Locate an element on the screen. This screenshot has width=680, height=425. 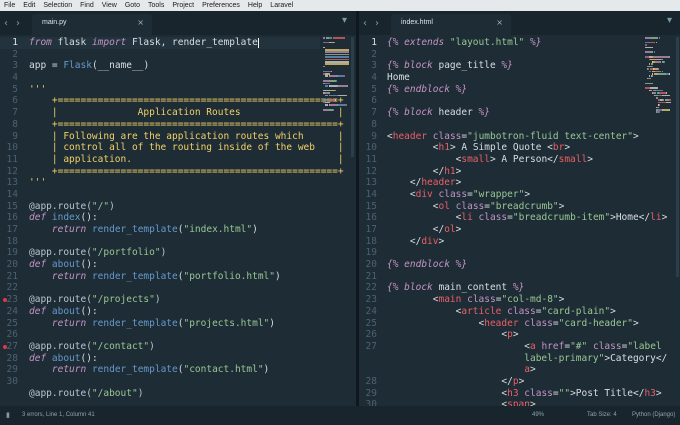
code-line: app = Flask(__name__) is located at coordinates (186, 66).